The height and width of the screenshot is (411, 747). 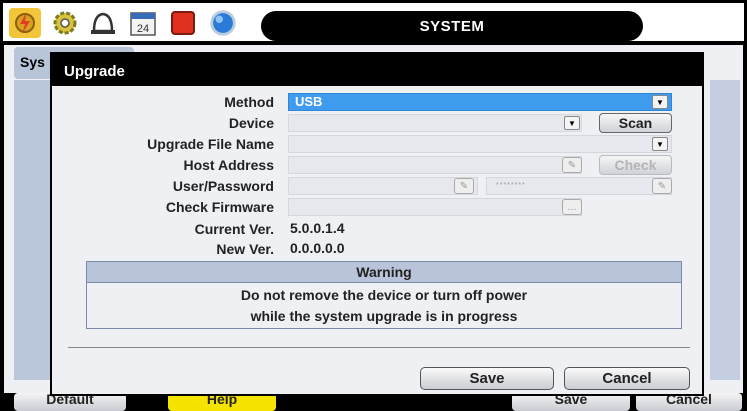 I want to click on network-globe-icon, so click(x=223, y=23).